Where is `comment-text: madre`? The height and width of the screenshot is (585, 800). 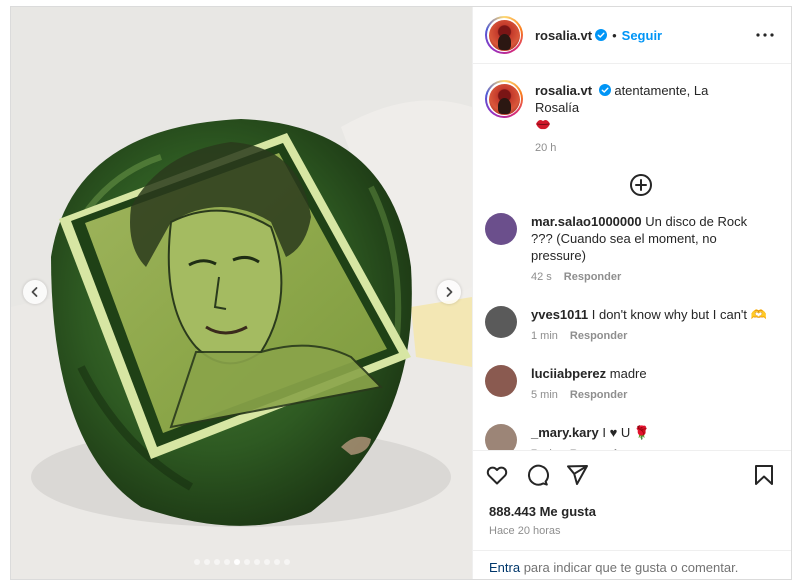 comment-text: madre is located at coordinates (628, 373).